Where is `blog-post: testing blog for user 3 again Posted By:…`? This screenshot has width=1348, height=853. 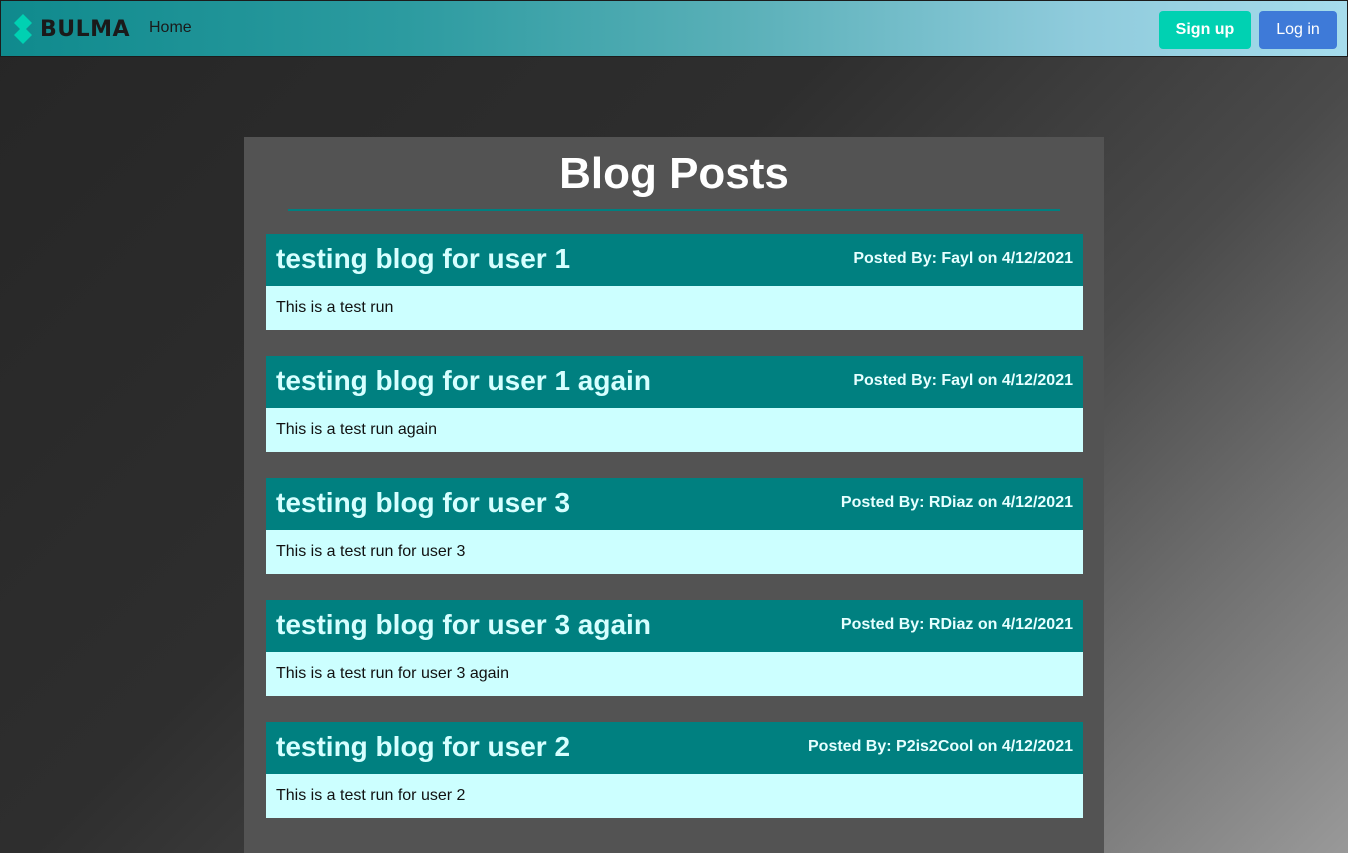
blog-post: testing blog for user 3 again Posted By:… is located at coordinates (674, 648).